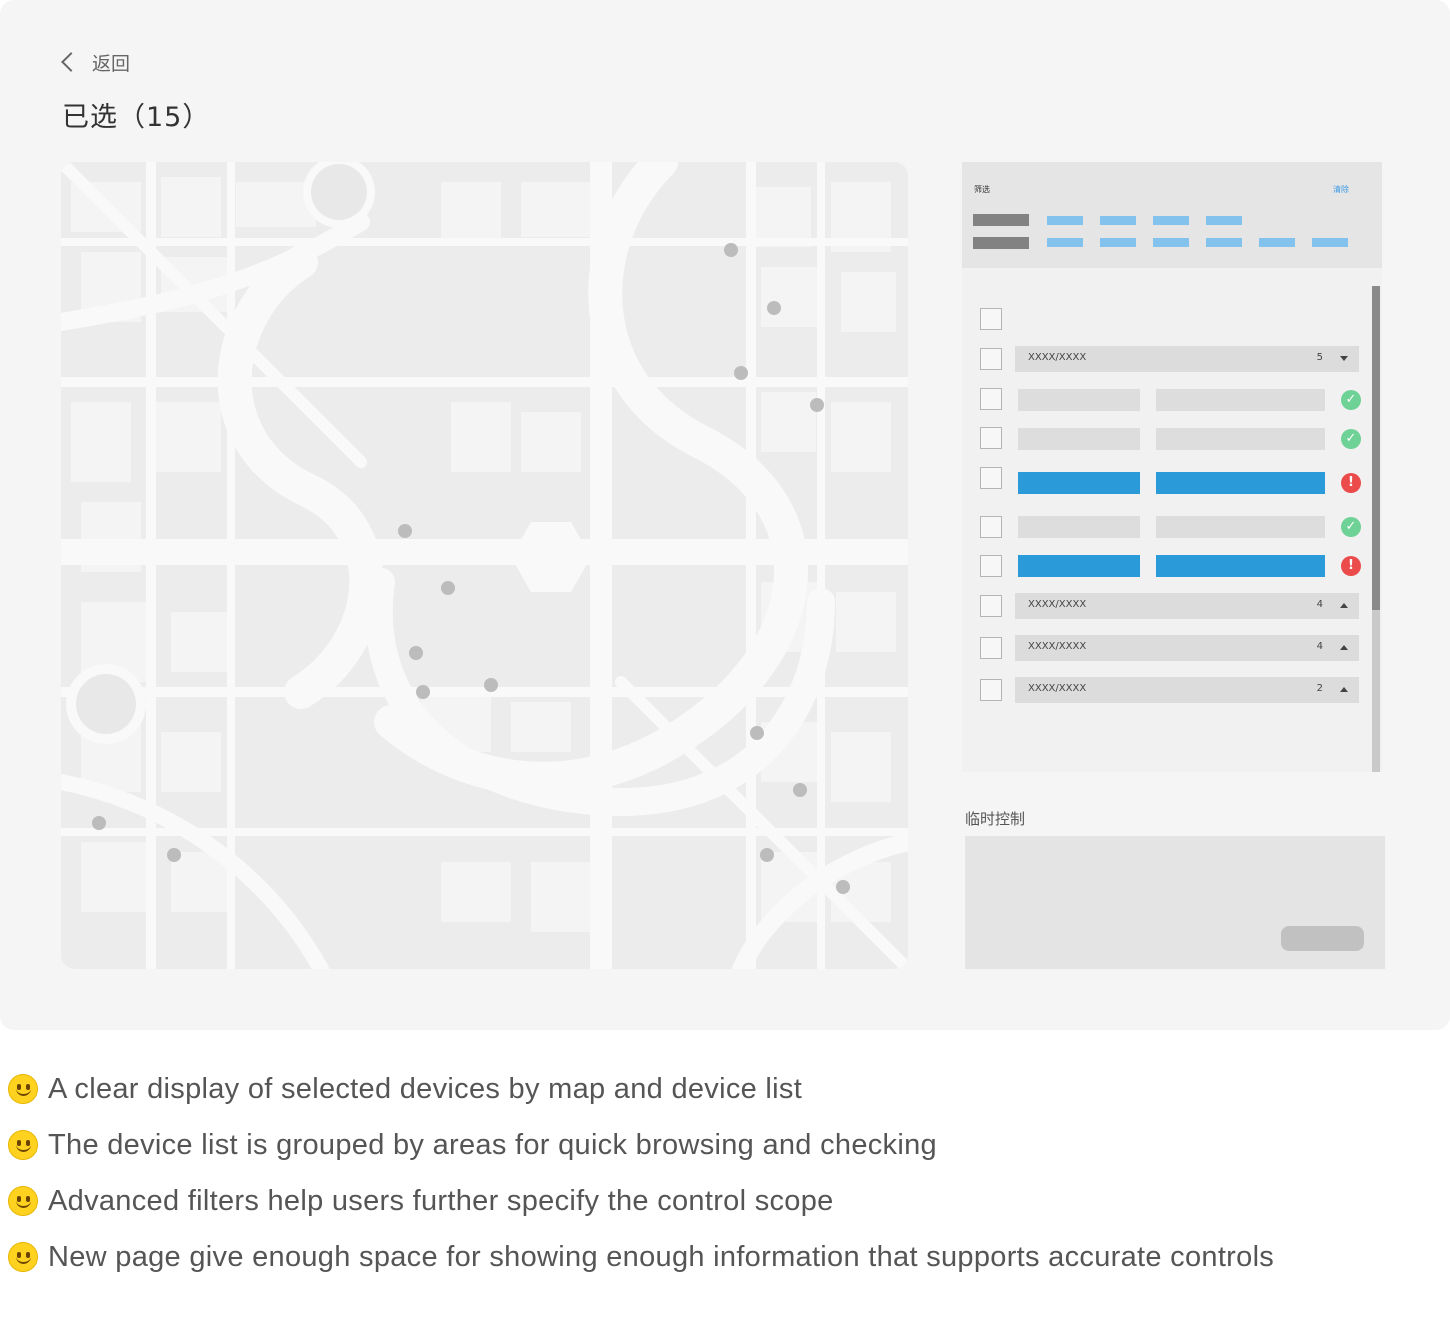  I want to click on temp-control-button, so click(1322, 938).